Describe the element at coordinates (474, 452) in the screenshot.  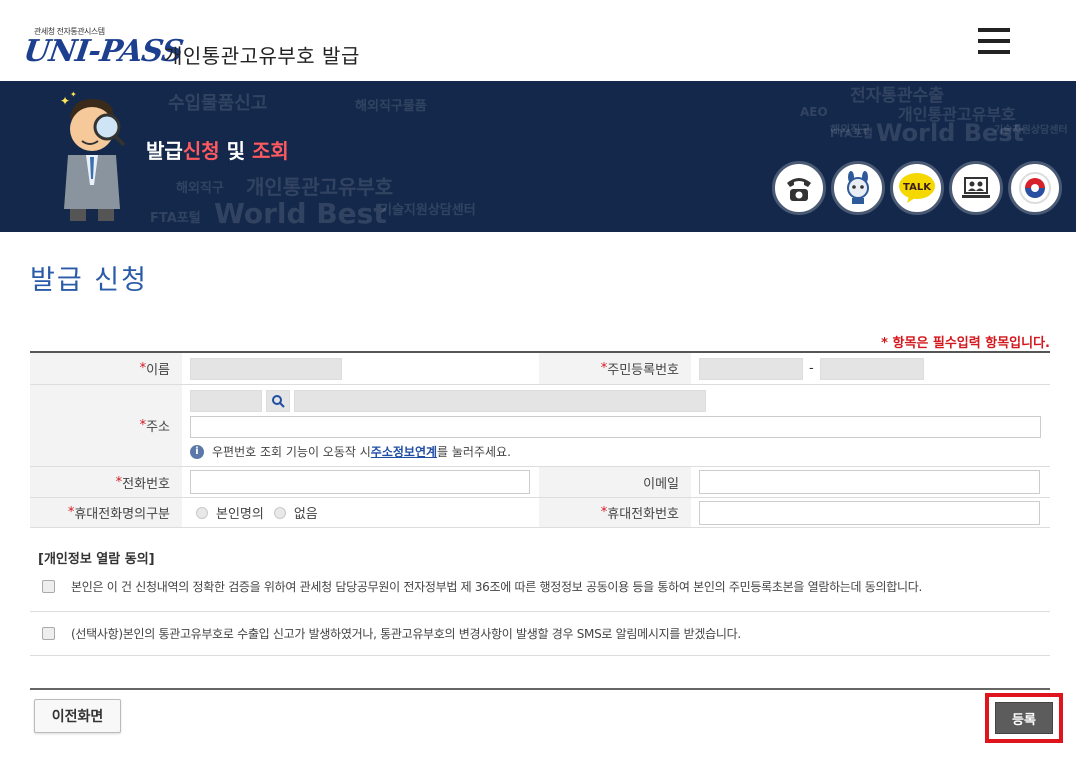
I see `address-info-end: 를 눌러주세요.` at that location.